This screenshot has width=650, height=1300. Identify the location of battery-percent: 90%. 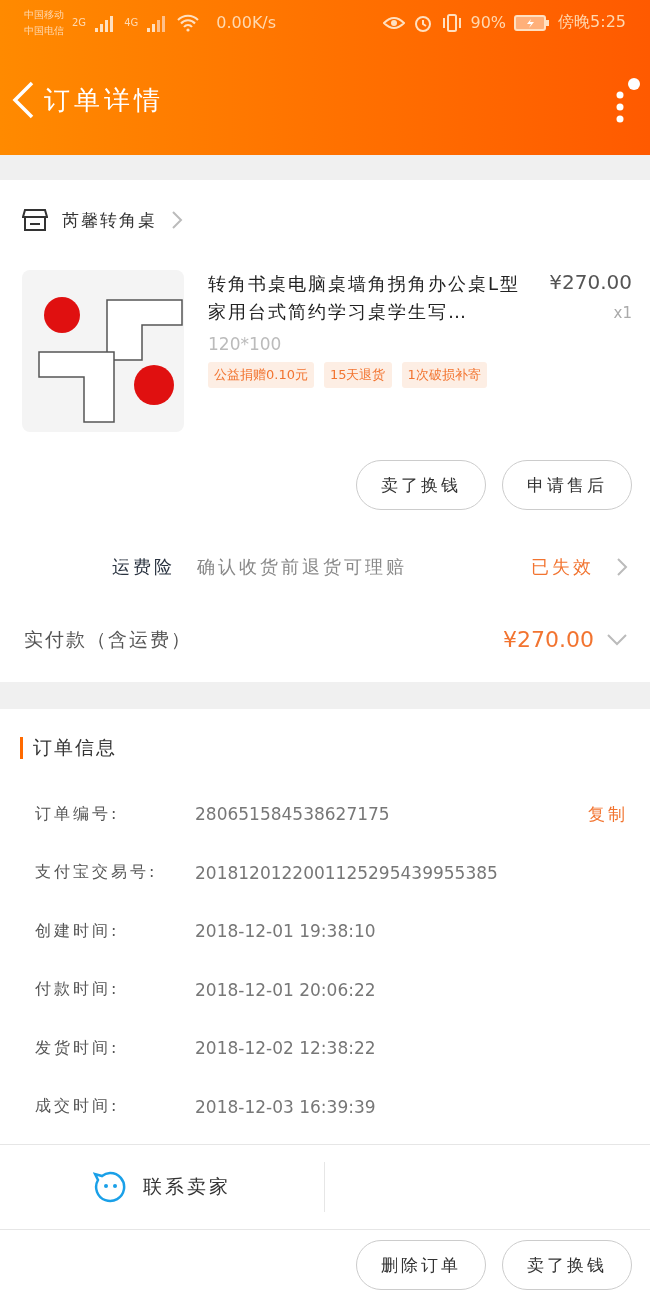
(488, 22).